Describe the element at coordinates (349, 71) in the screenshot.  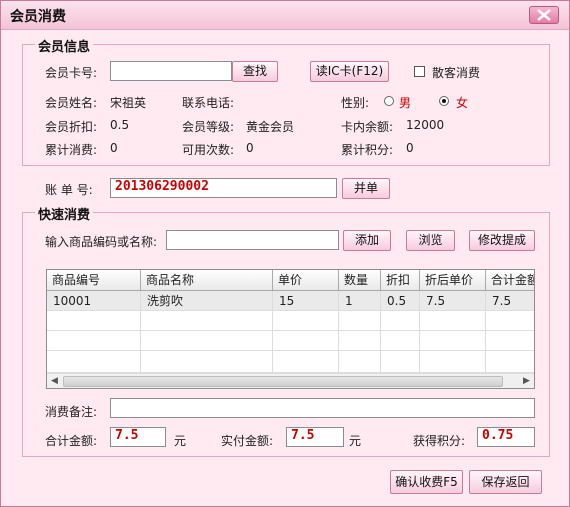
I see `read-ic-card-button: 读IC卡(F12)` at that location.